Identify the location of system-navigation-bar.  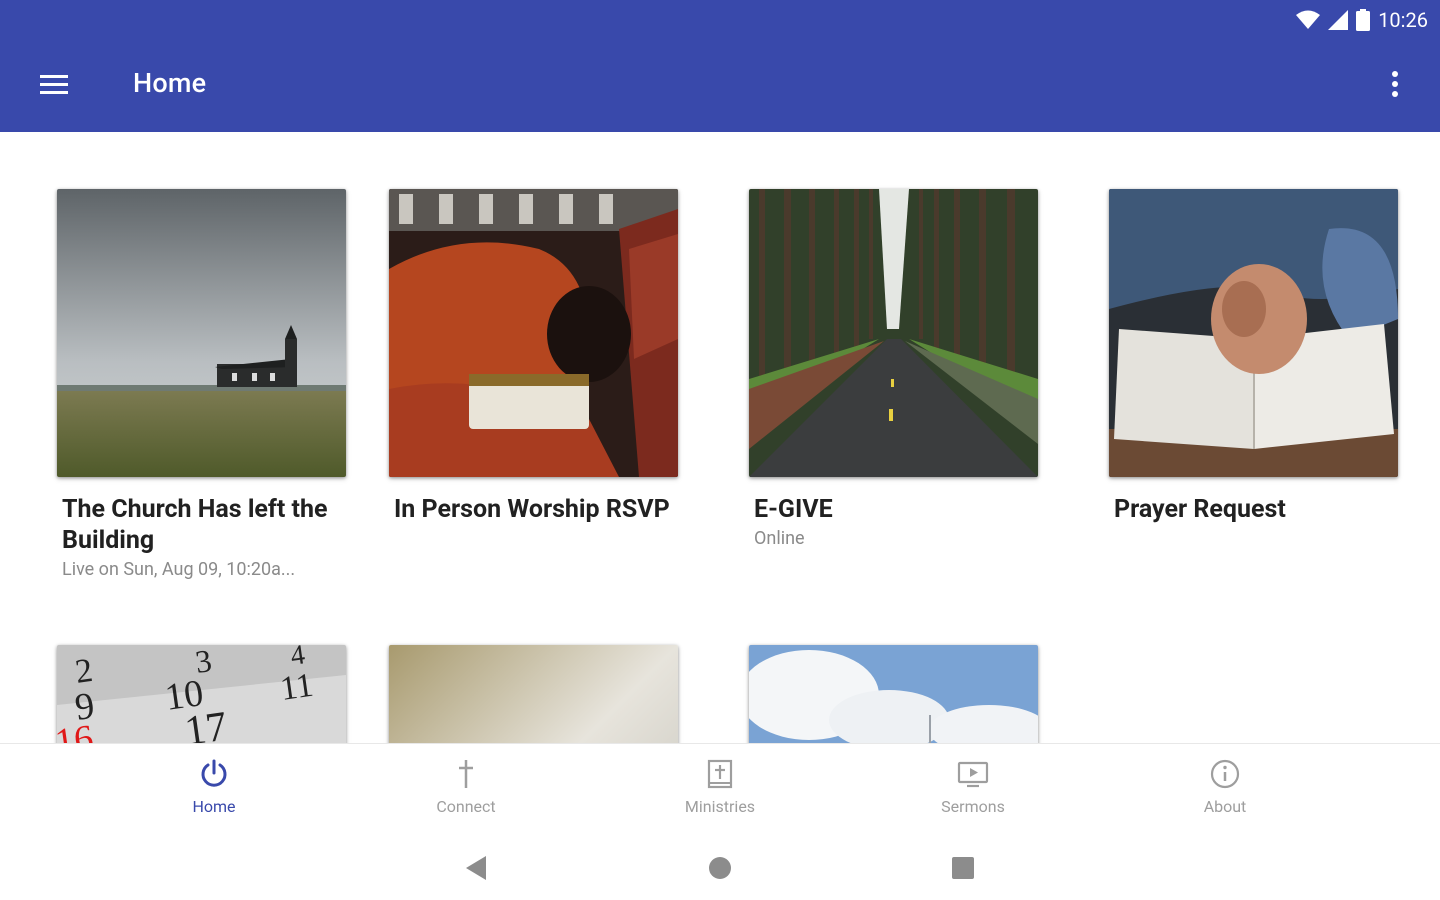
(720, 866).